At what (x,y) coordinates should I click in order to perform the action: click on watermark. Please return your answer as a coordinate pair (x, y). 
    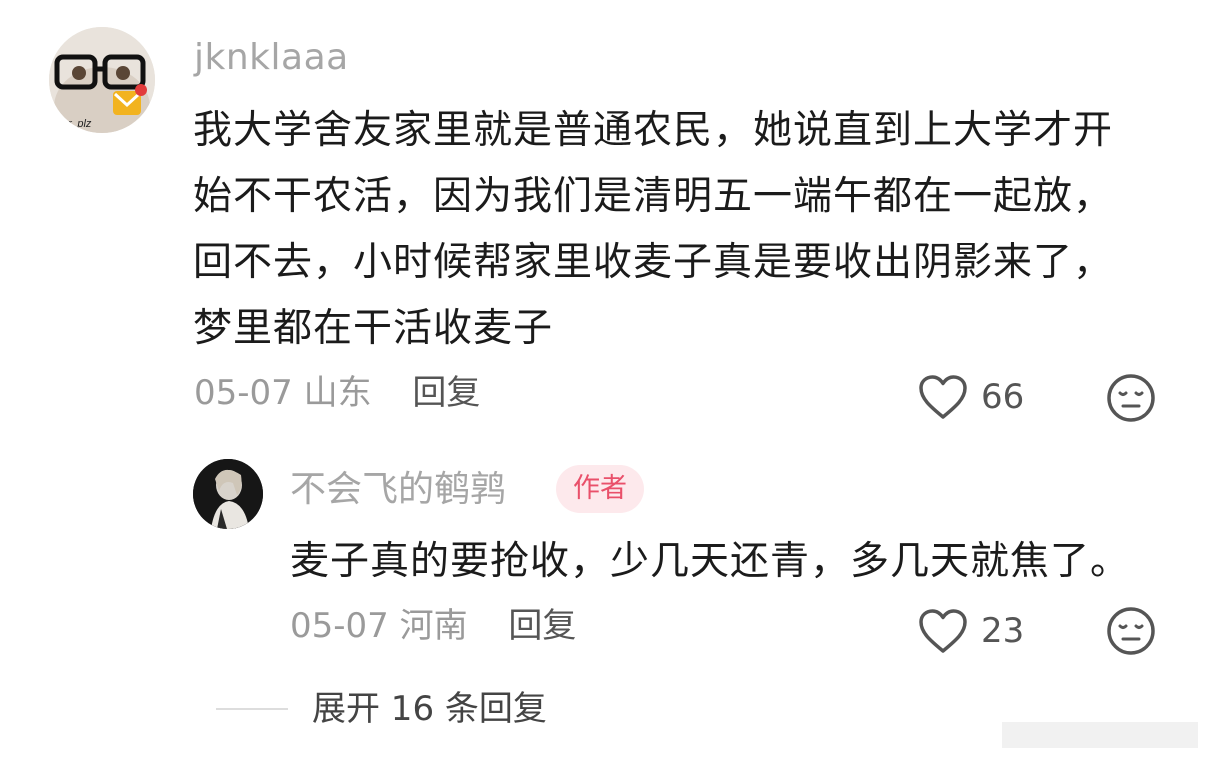
    Looking at the image, I should click on (1100, 735).